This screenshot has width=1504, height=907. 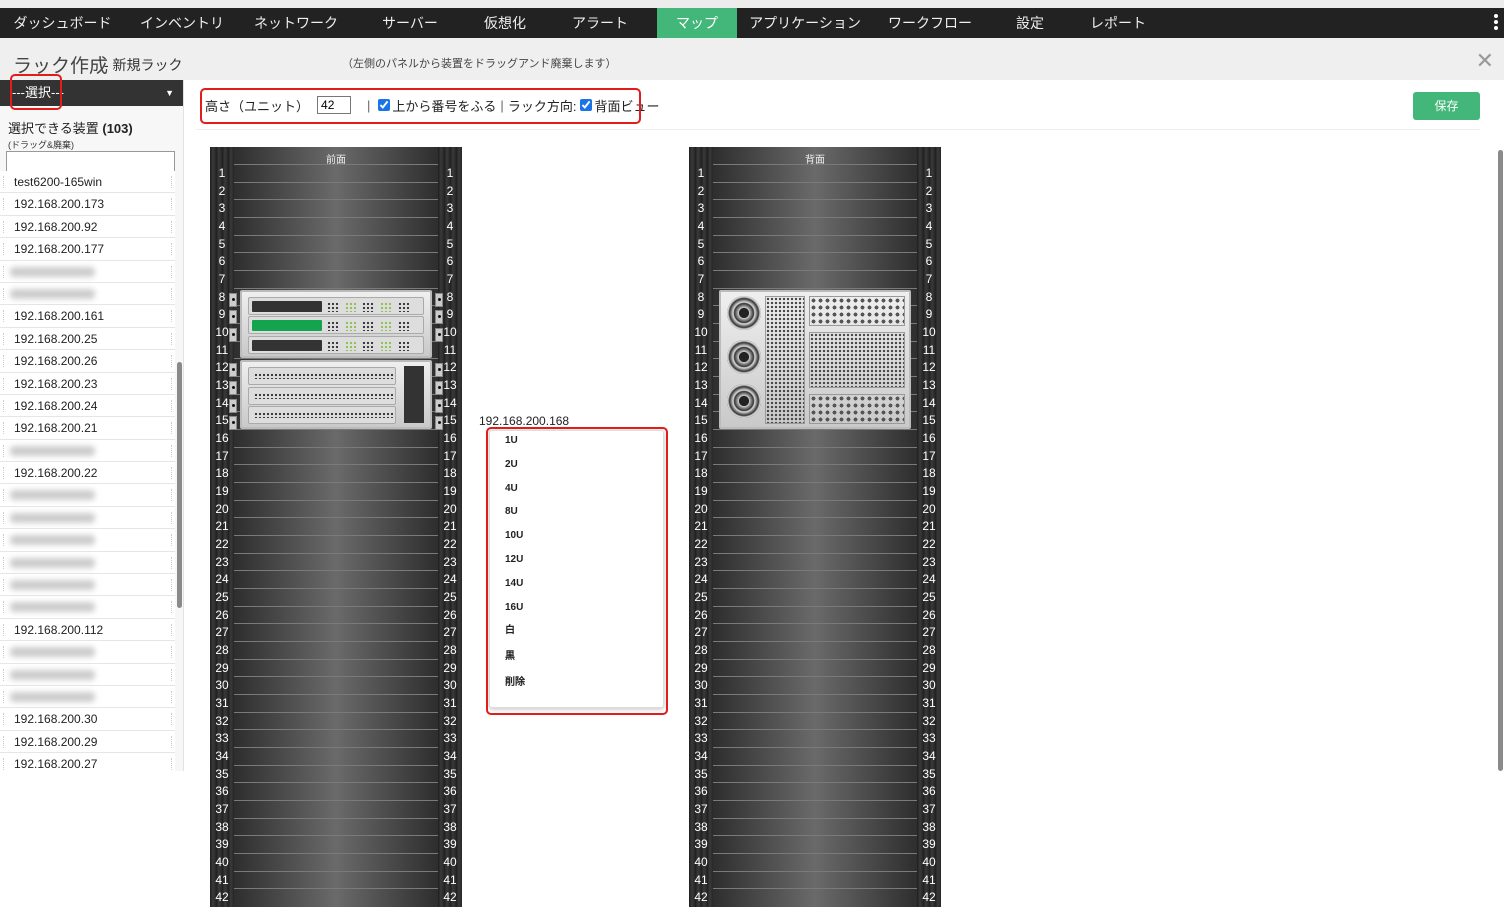 What do you see at coordinates (450, 438) in the screenshot?
I see `unit-number-right: 16` at bounding box center [450, 438].